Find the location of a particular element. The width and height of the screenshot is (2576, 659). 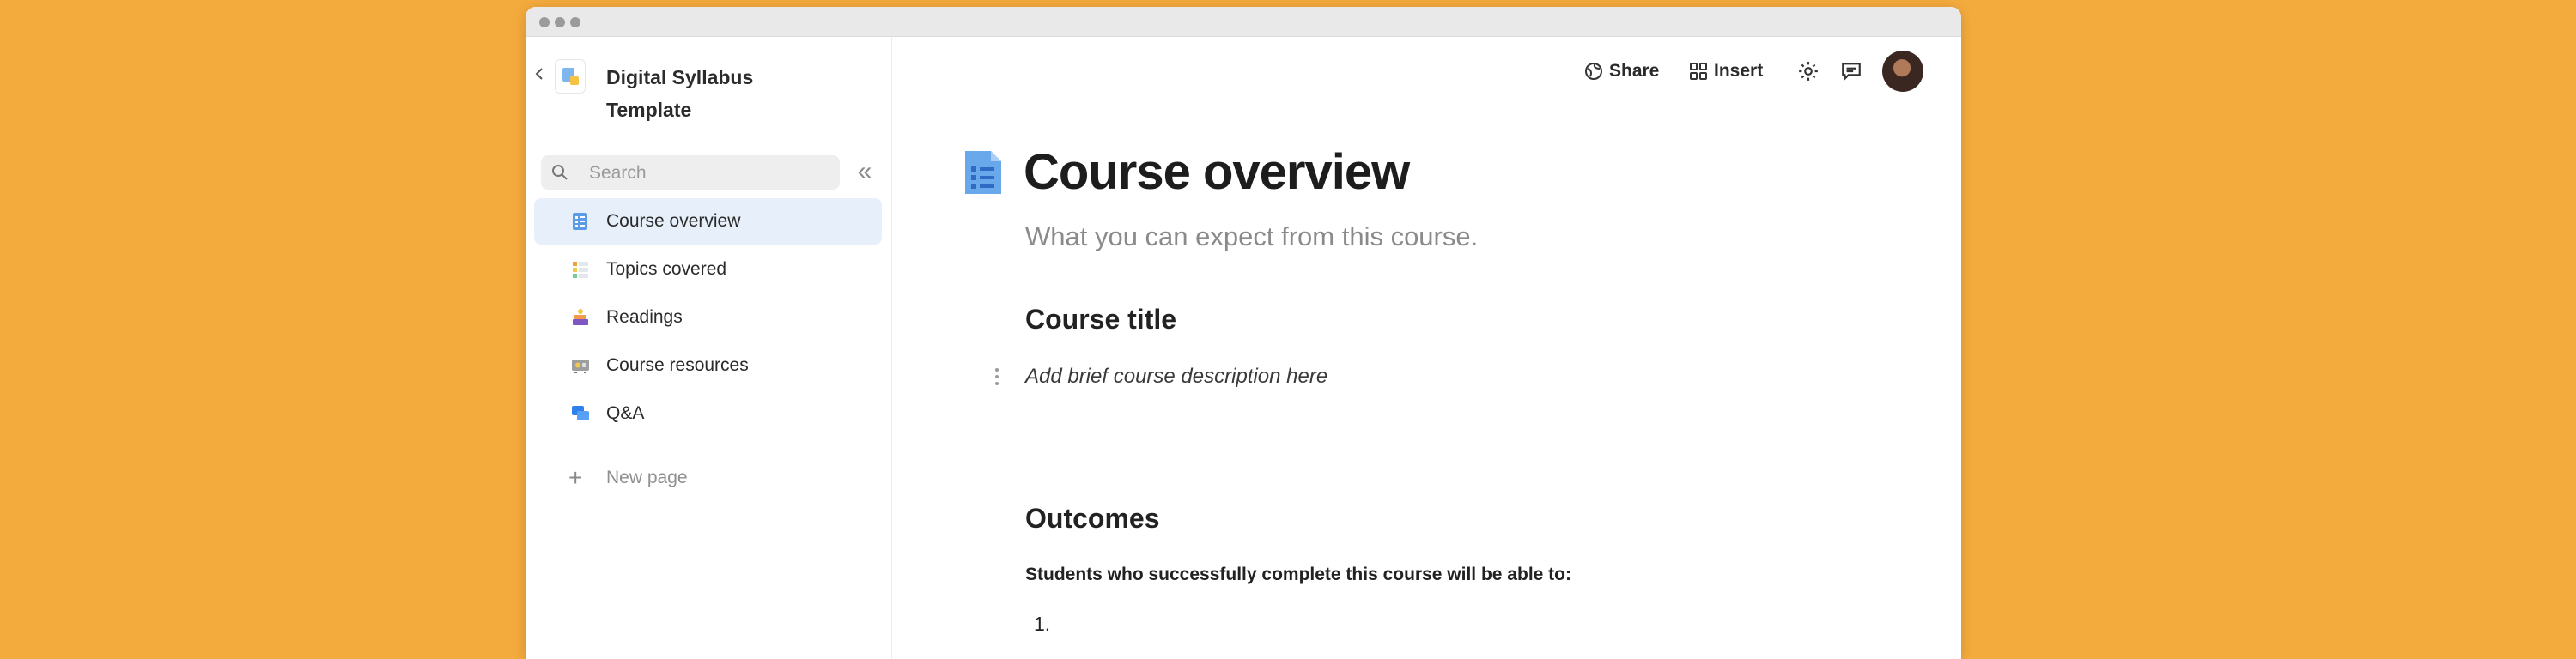

grid-plus-icon is located at coordinates (1698, 71).